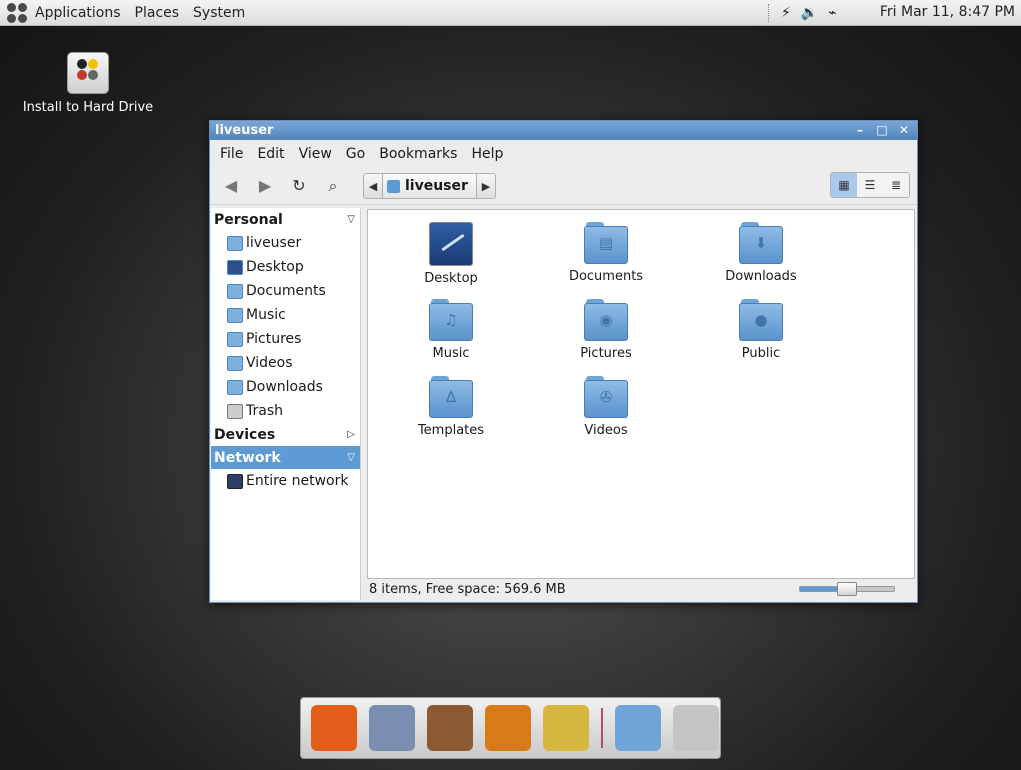 This screenshot has width=1021, height=770. Describe the element at coordinates (157, 13) in the screenshot. I see `places-menu: Places` at that location.